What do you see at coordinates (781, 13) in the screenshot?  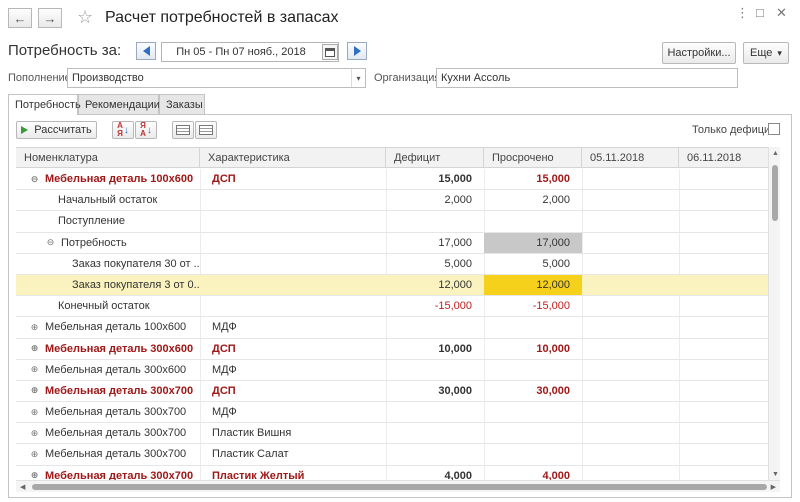 I see `close-icon: ✕` at bounding box center [781, 13].